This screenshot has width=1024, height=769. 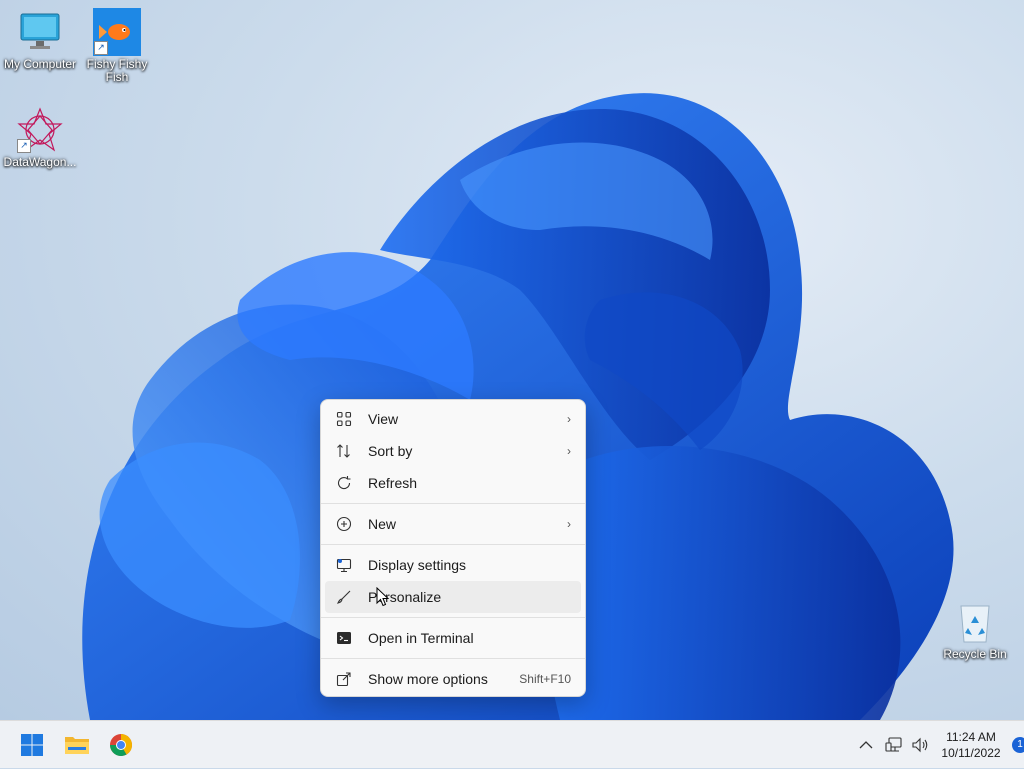 I want to click on menu-item-label: Sort by, so click(x=390, y=451).